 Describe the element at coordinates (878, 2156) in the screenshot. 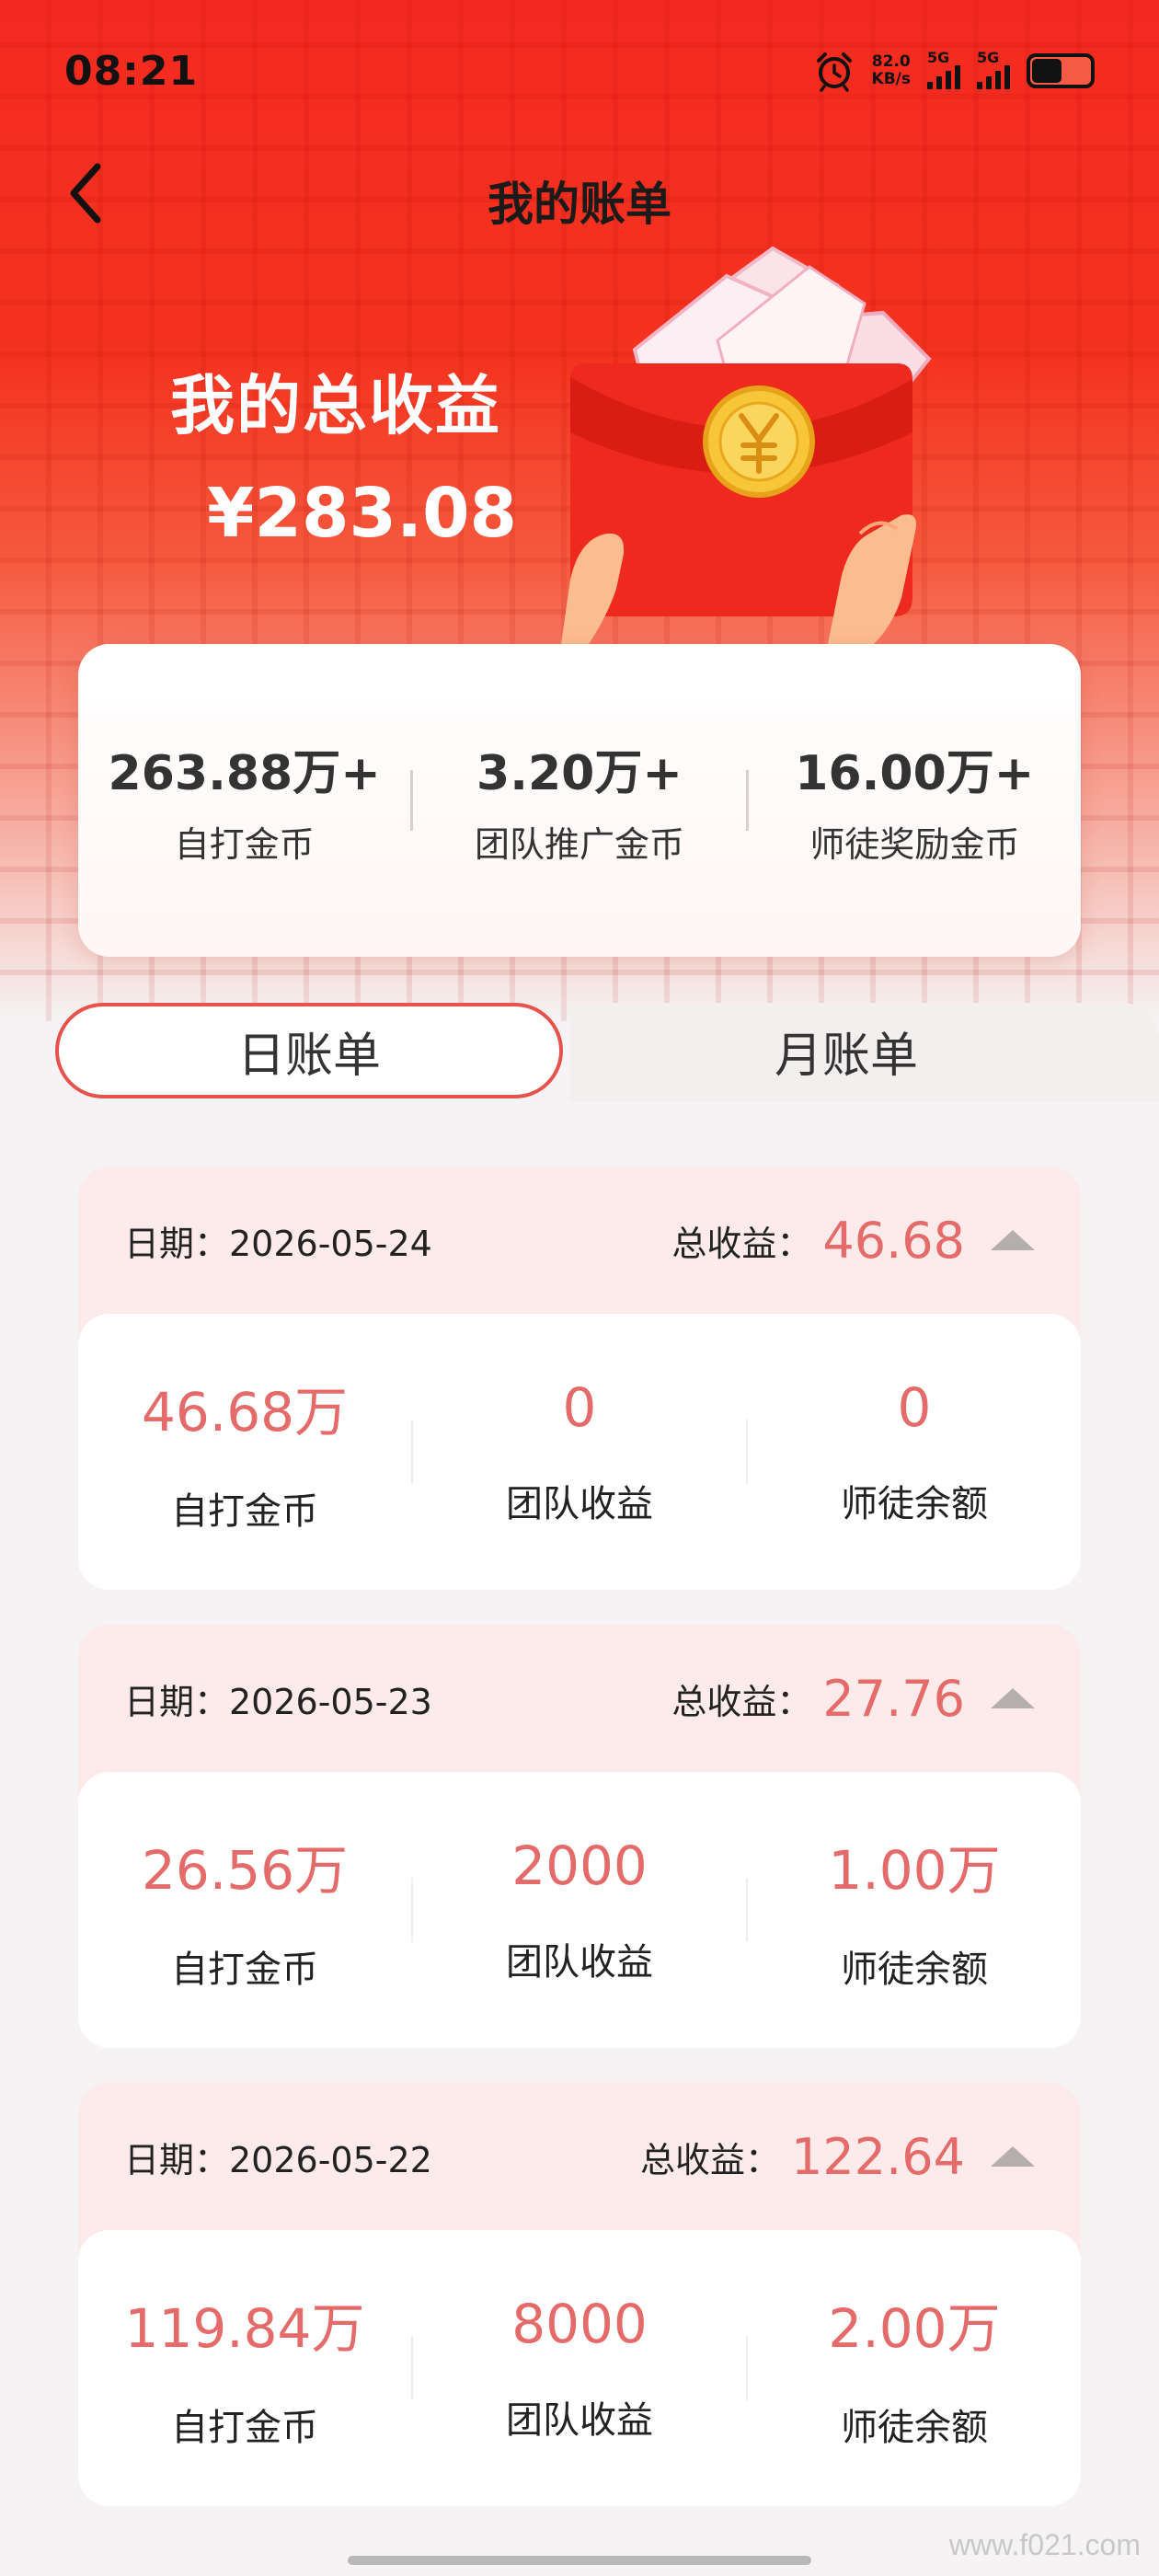

I see `bill-total-value: 122.64` at that location.